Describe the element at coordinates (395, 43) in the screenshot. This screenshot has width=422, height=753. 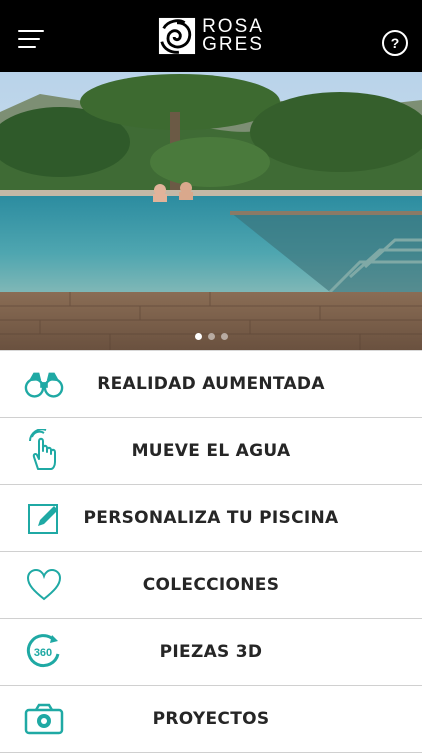
I see `help-icon: ?` at that location.